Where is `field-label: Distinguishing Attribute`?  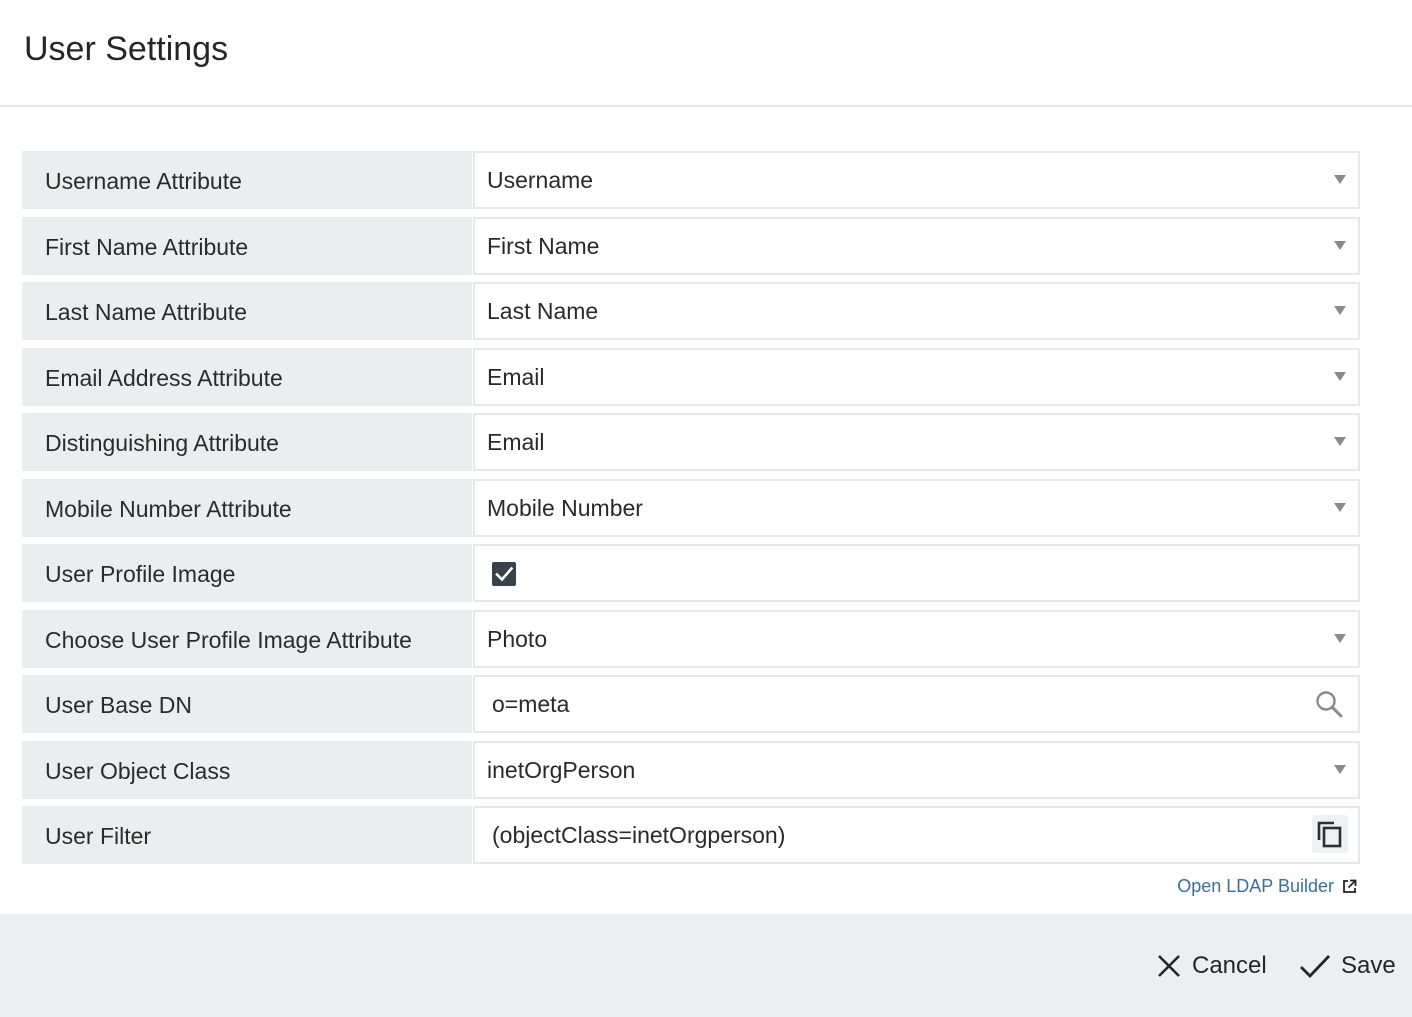
field-label: Distinguishing Attribute is located at coordinates (247, 442).